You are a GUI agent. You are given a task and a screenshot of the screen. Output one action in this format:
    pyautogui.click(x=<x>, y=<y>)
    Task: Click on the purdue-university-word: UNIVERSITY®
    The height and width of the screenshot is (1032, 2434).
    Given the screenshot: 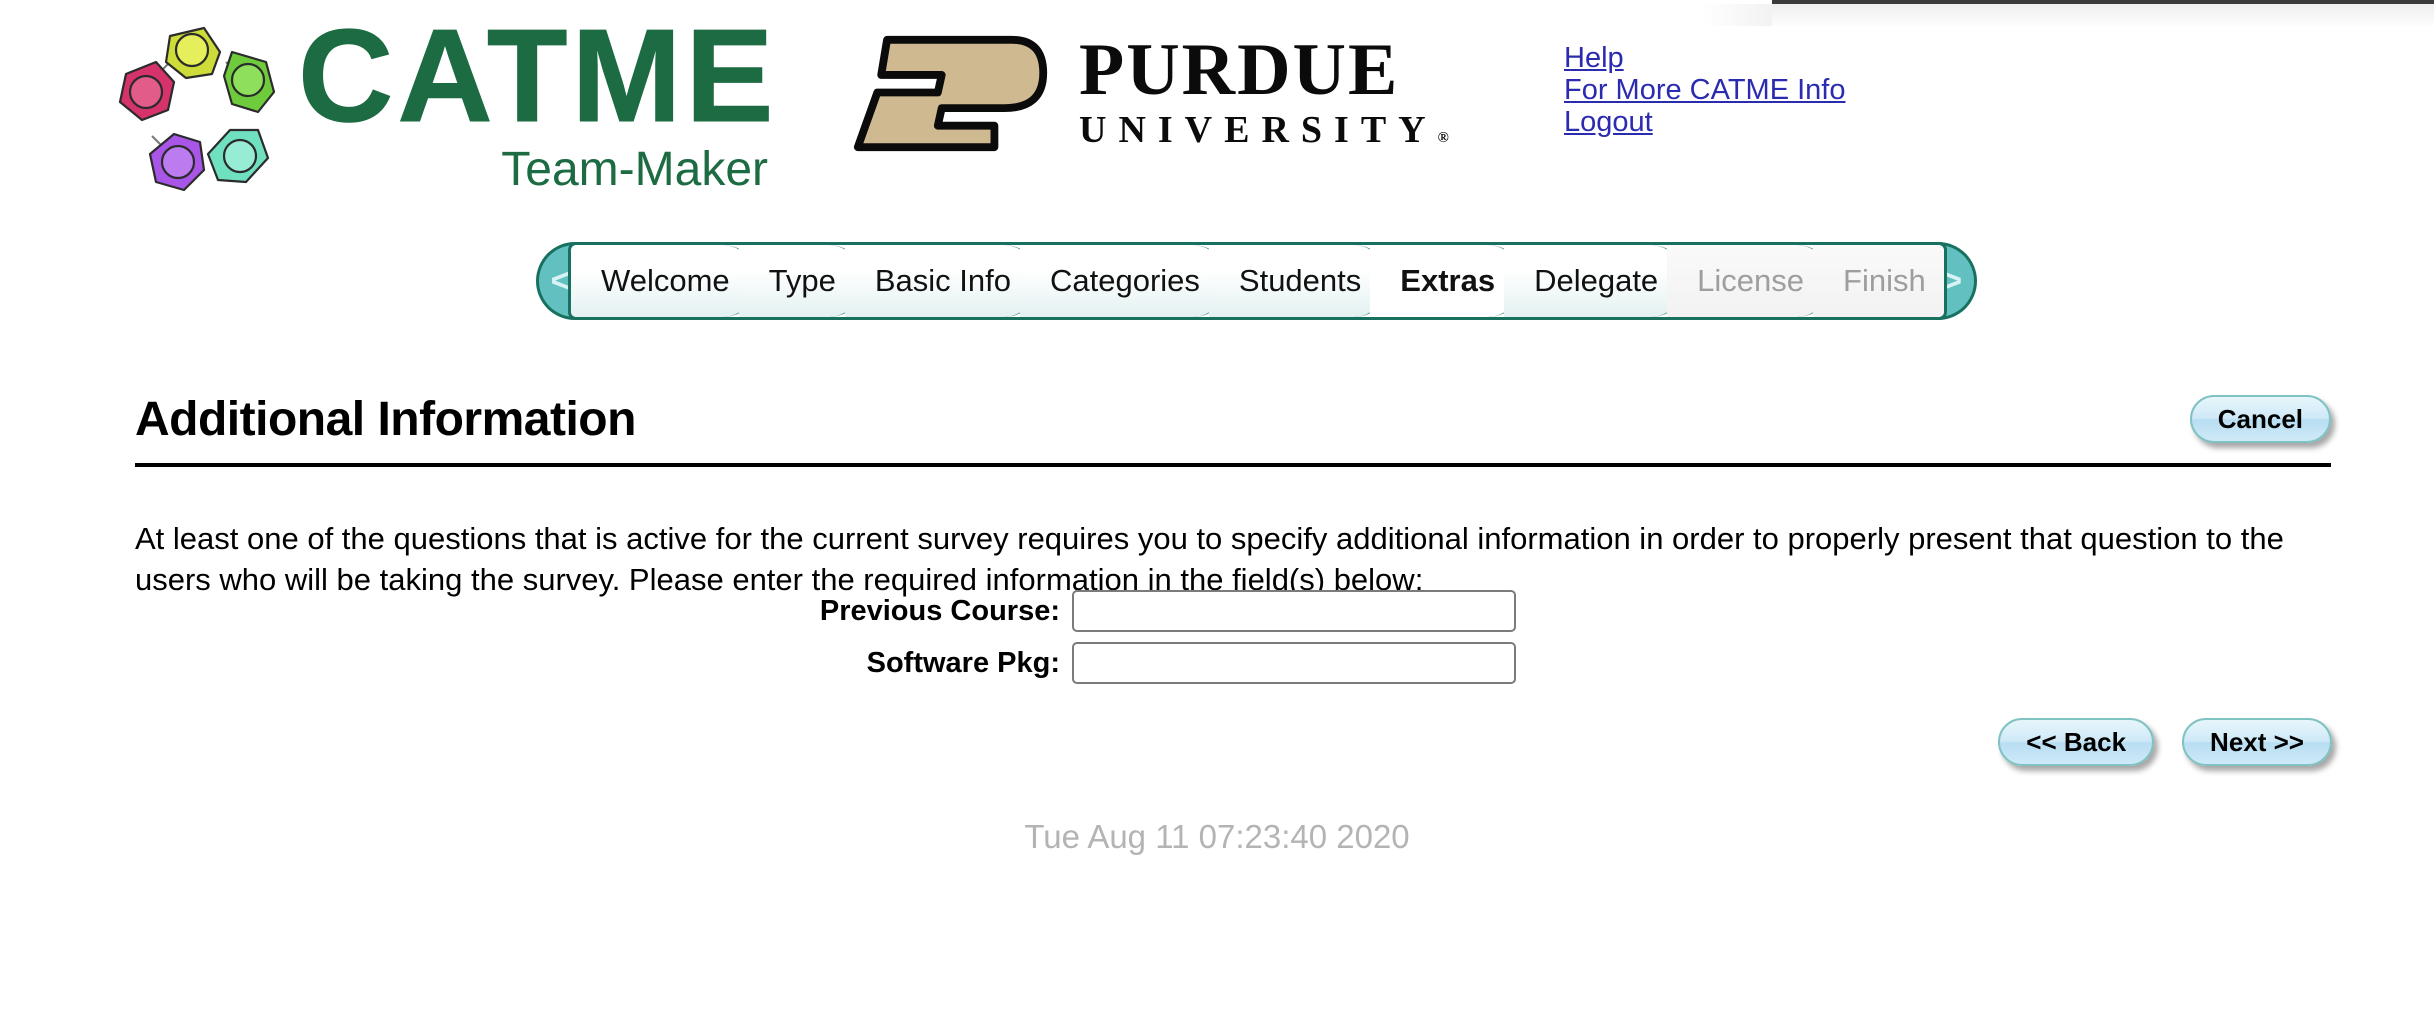 What is the action you would take?
    pyautogui.click(x=1264, y=130)
    